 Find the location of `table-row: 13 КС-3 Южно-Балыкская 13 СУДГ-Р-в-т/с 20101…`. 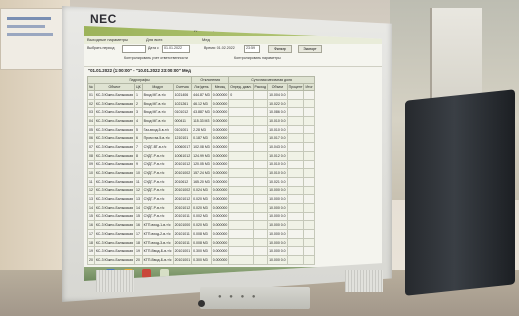

table-row: 13 КС-3 Южно-Балыкская 13 СУДГ-Р-в-т/с 20101… is located at coordinates (201, 199).